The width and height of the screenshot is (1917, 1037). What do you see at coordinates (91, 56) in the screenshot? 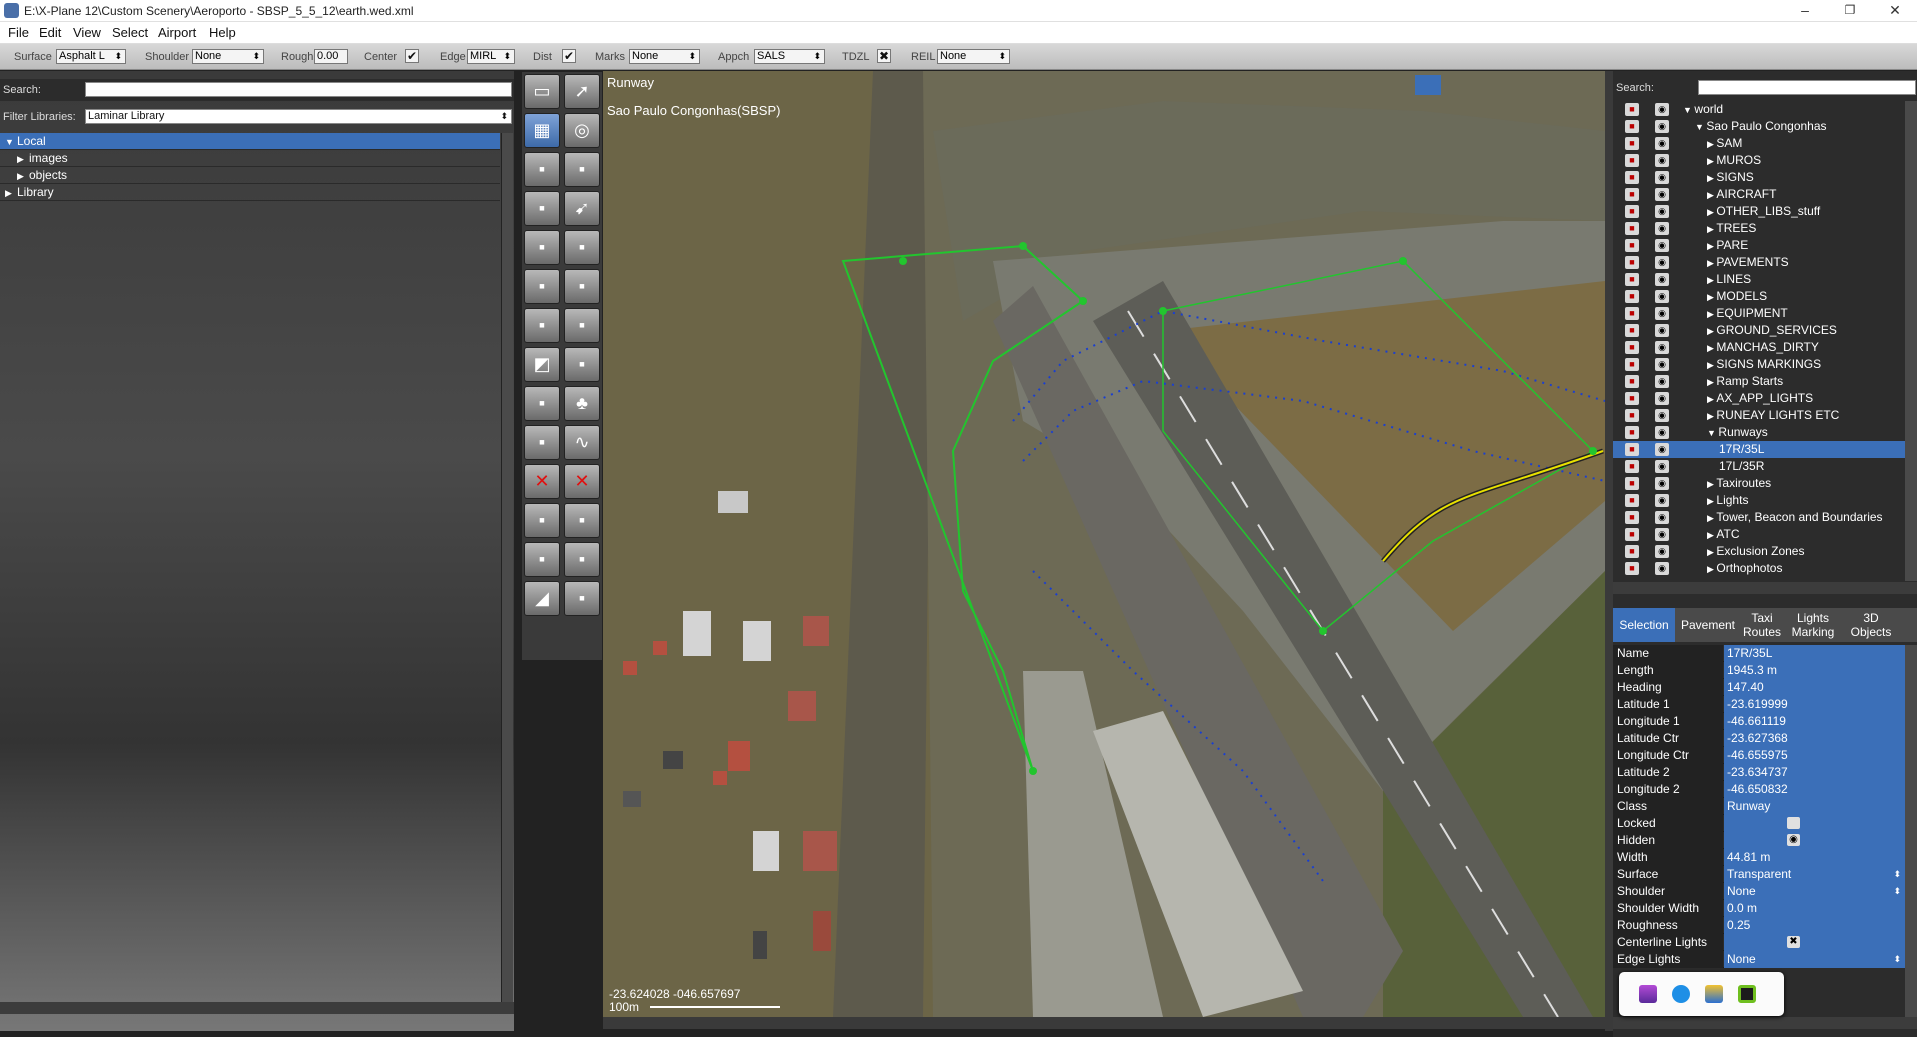
I see `surface-select: Asphalt L ⬍` at bounding box center [91, 56].